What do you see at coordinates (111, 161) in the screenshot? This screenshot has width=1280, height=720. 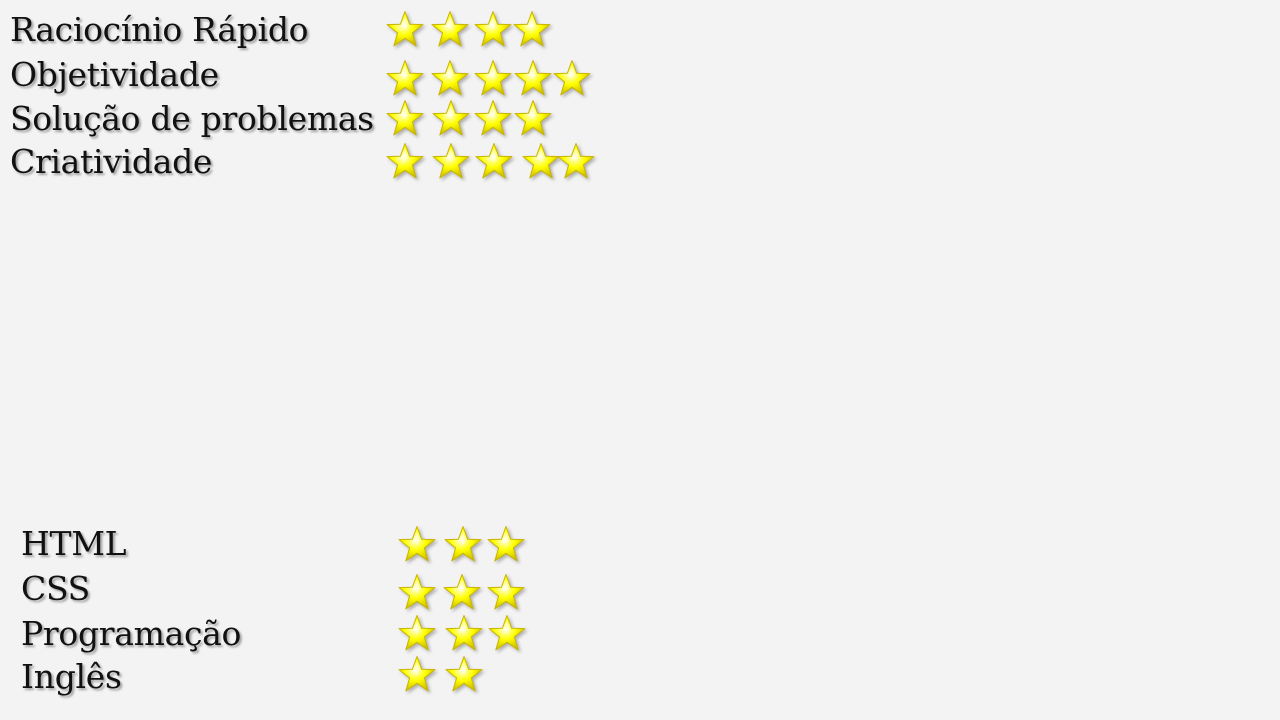 I see `skill-label: Criatividade` at bounding box center [111, 161].